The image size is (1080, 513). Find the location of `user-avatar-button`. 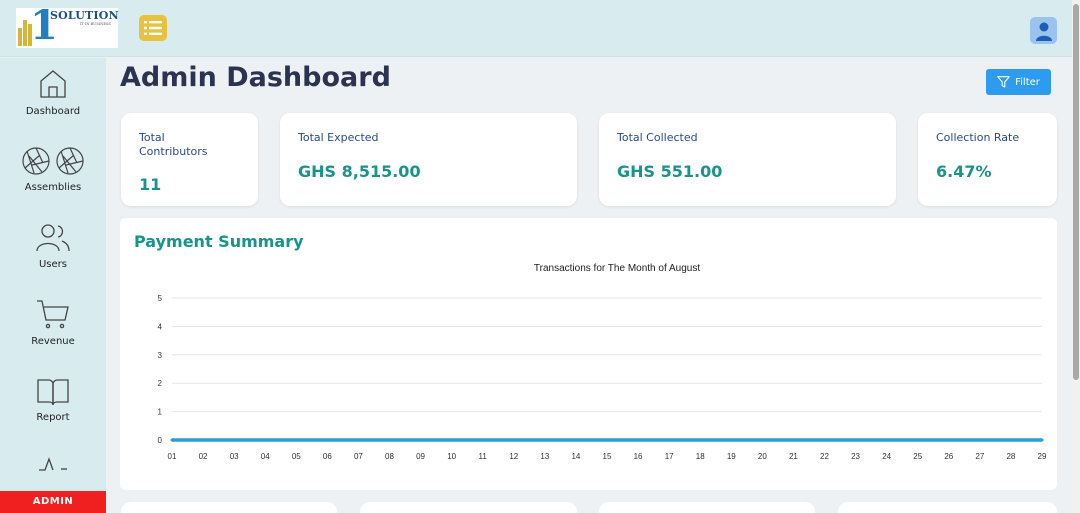

user-avatar-button is located at coordinates (1043, 30).